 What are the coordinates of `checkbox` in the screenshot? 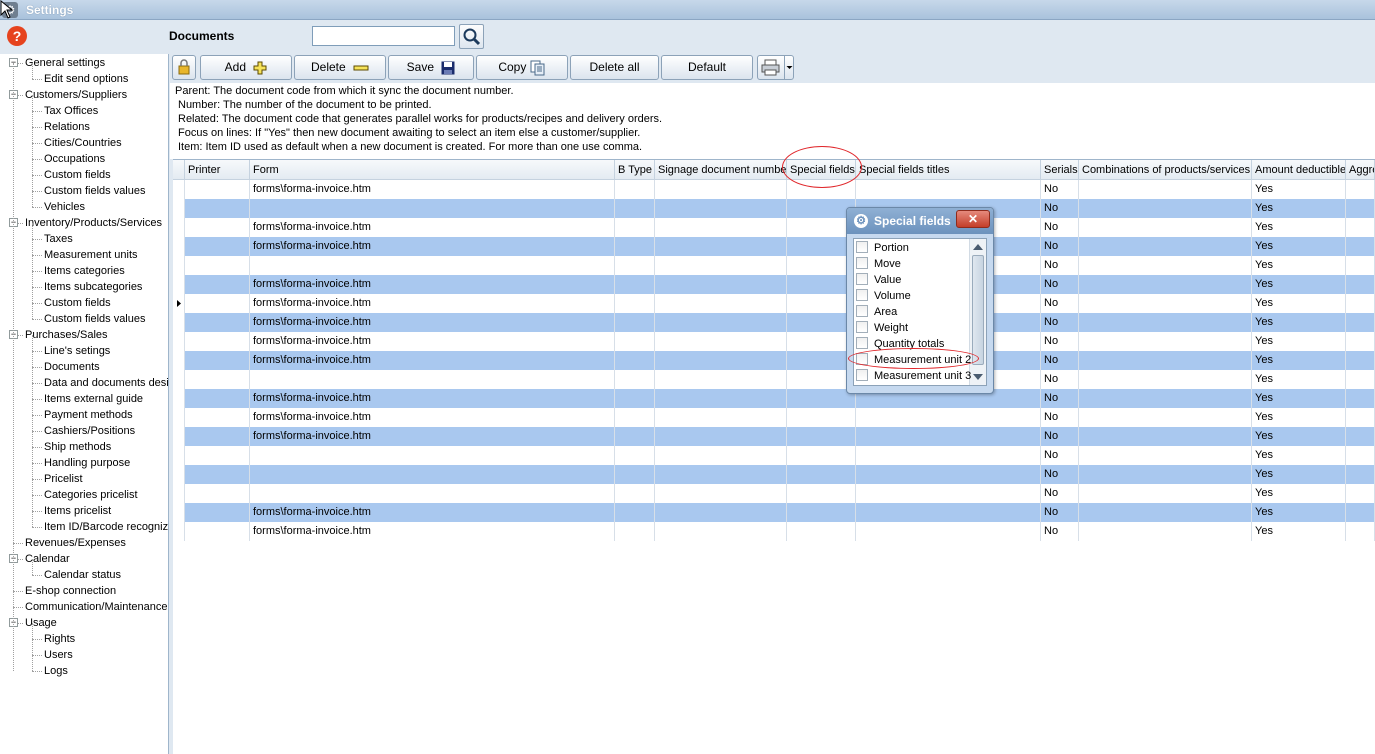 It's located at (862, 295).